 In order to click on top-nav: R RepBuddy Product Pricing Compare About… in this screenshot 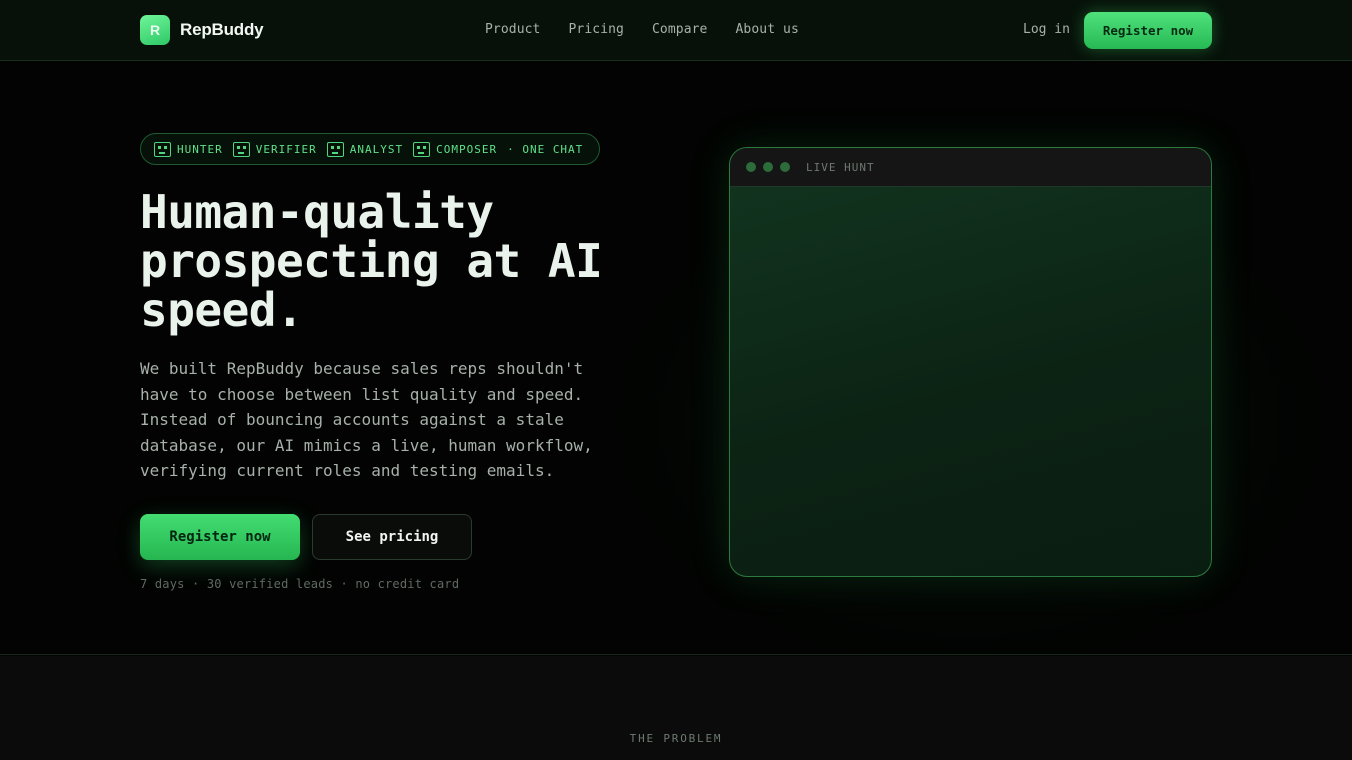, I will do `click(676, 30)`.